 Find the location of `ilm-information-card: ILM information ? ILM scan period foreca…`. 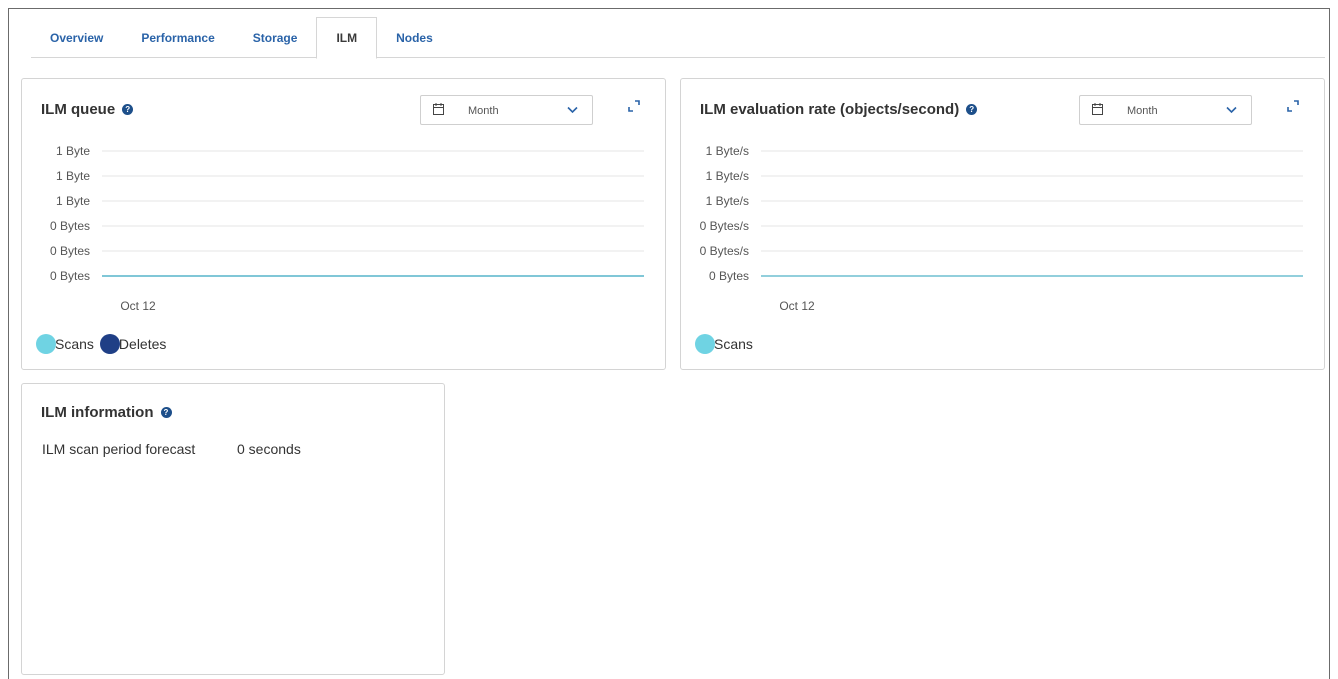

ilm-information-card: ILM information ? ILM scan period foreca… is located at coordinates (233, 529).